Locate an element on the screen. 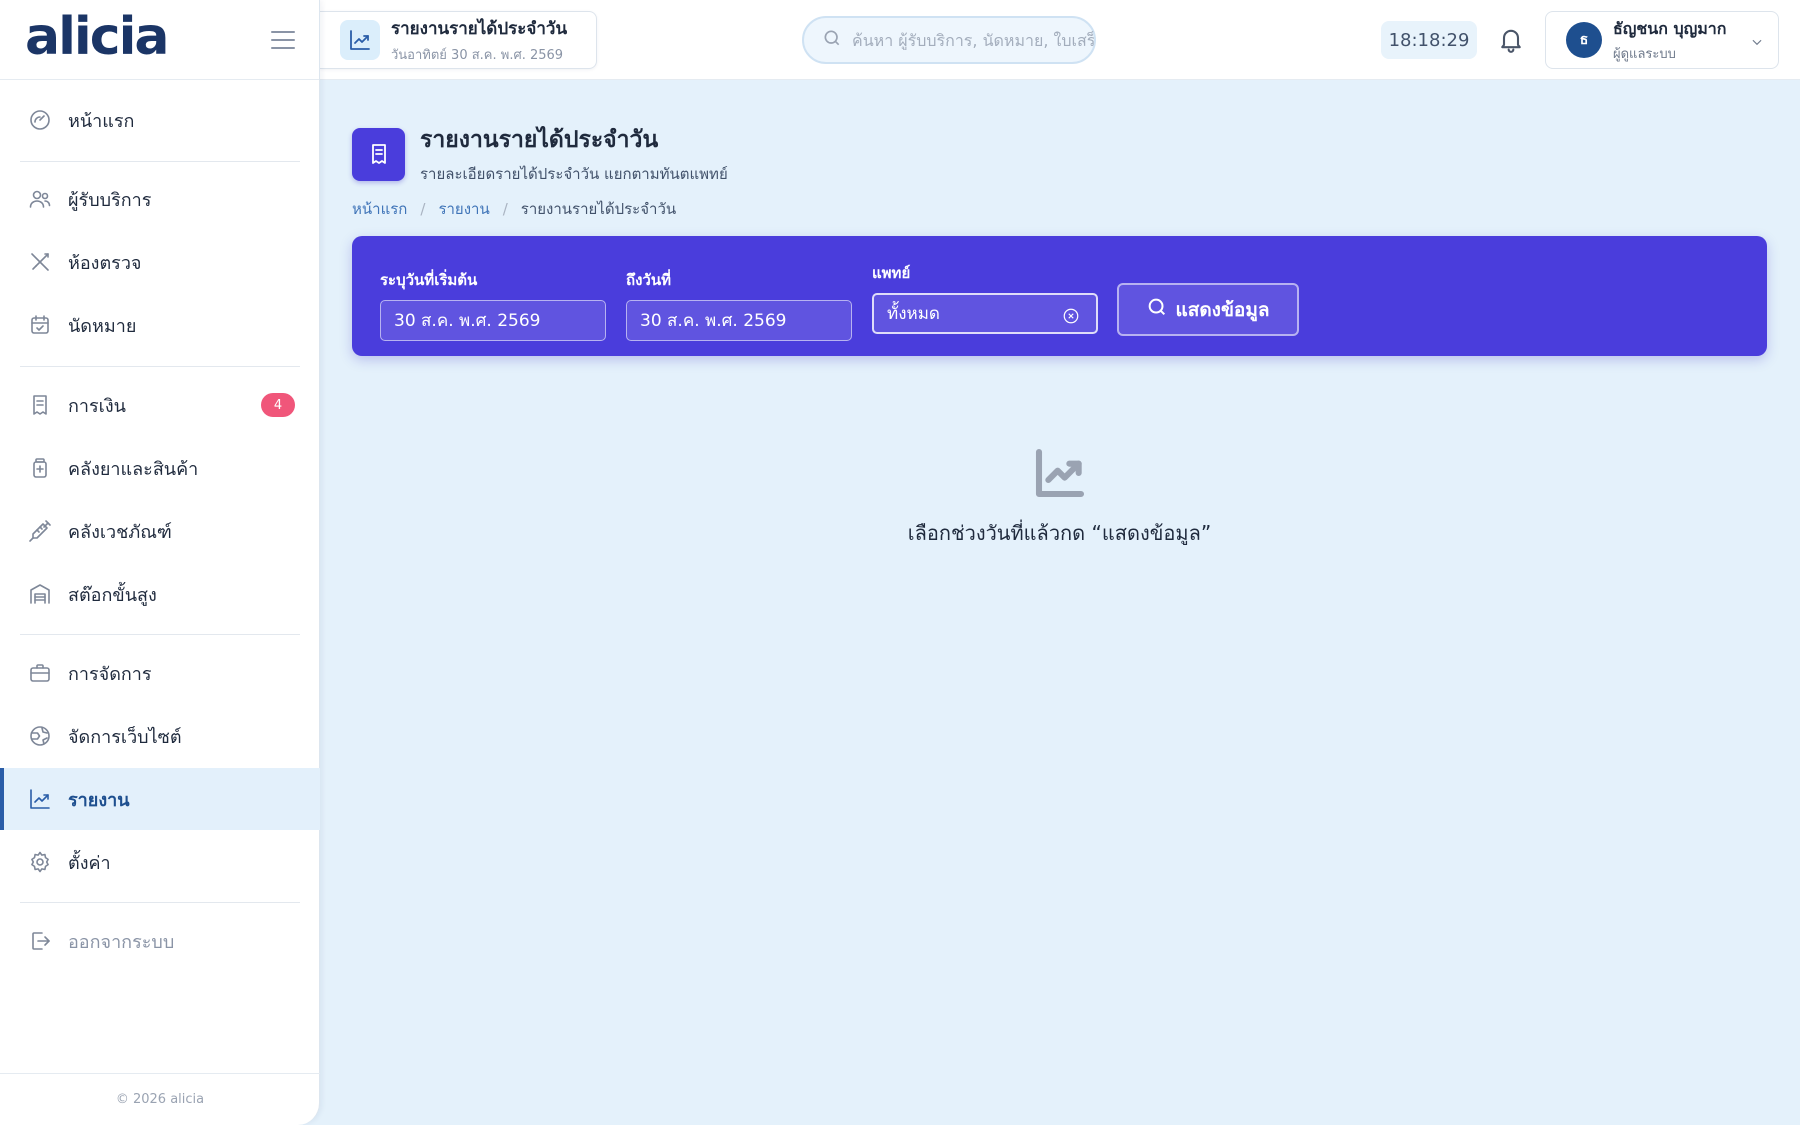 The image size is (1800, 1125). sidebar-item-label: ห้องตรวจ is located at coordinates (105, 263).